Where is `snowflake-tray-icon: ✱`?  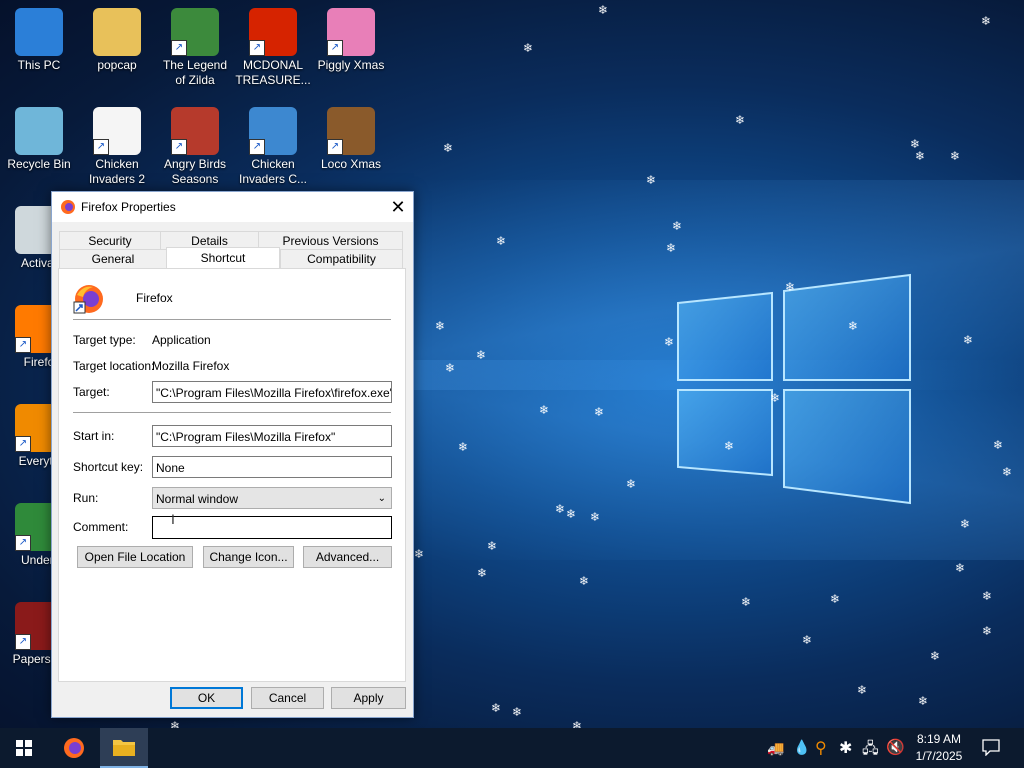 snowflake-tray-icon: ✱ is located at coordinates (845, 748).